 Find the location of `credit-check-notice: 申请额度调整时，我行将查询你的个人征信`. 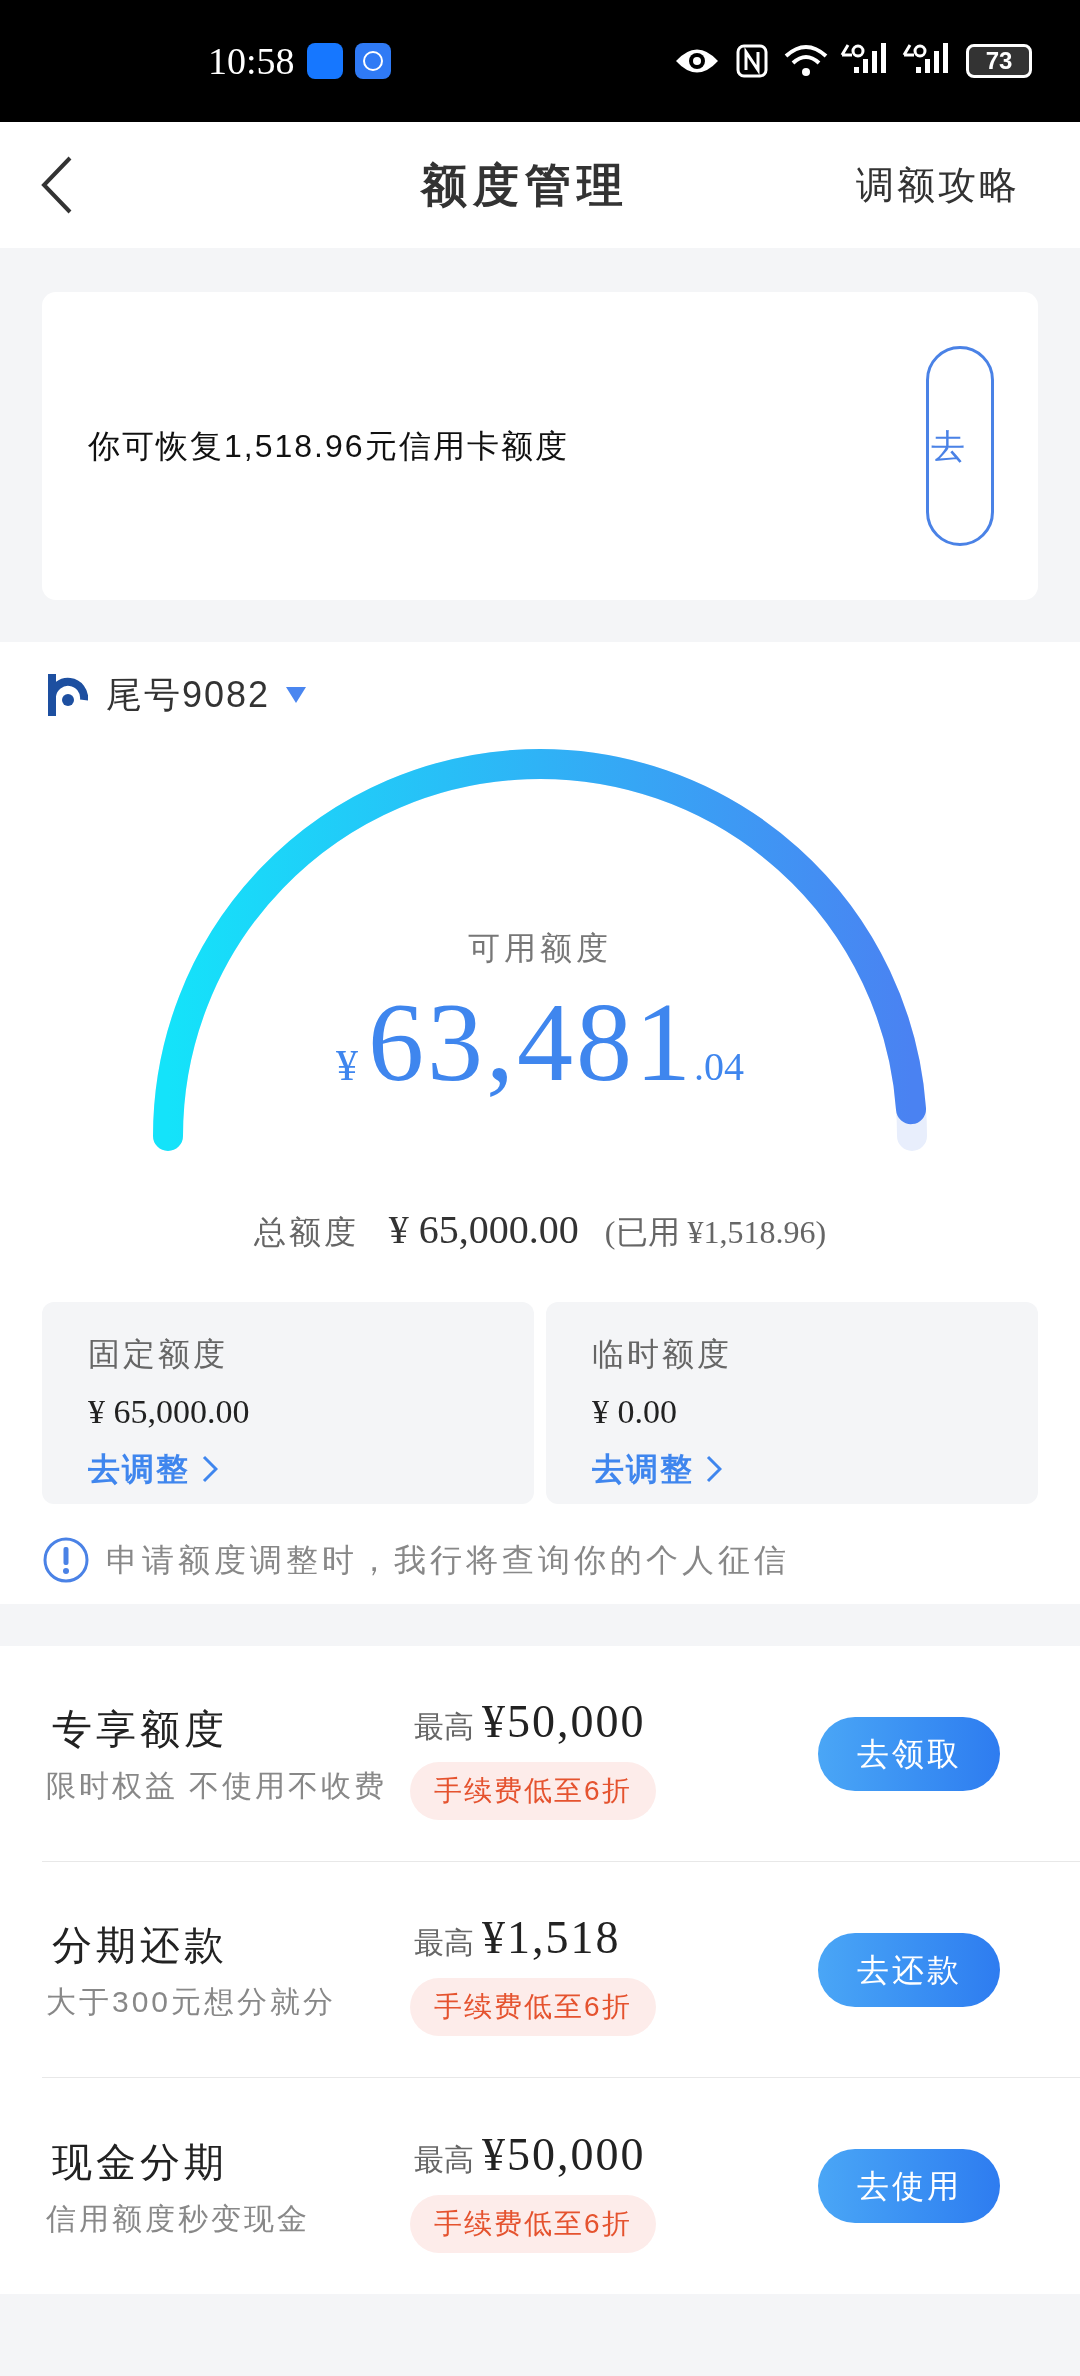

credit-check-notice: 申请额度调整时，我行将查询你的个人征信 is located at coordinates (448, 1560).